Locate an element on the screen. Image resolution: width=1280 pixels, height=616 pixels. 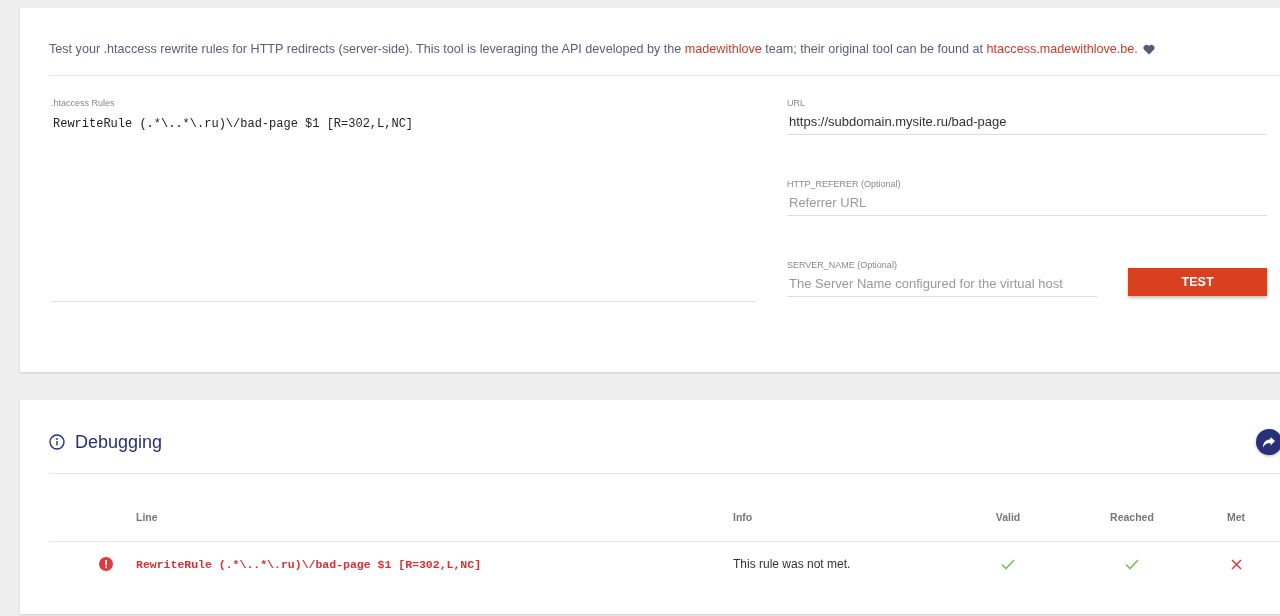
column-header: Met is located at coordinates (1236, 516).